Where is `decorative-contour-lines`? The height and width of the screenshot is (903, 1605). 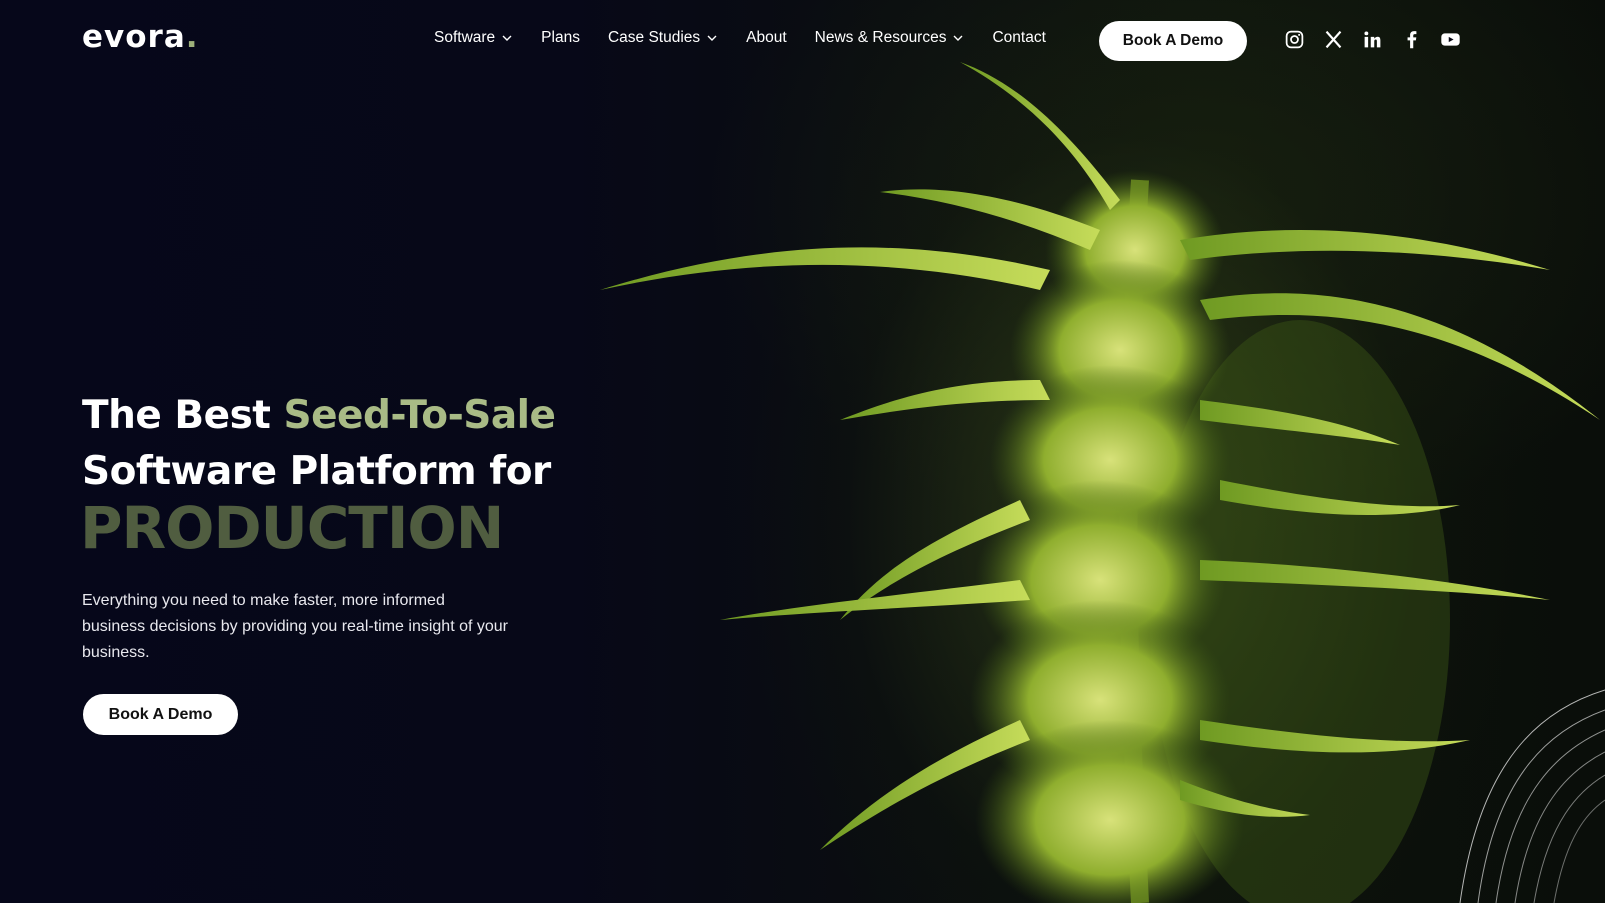 decorative-contour-lines is located at coordinates (1532, 796).